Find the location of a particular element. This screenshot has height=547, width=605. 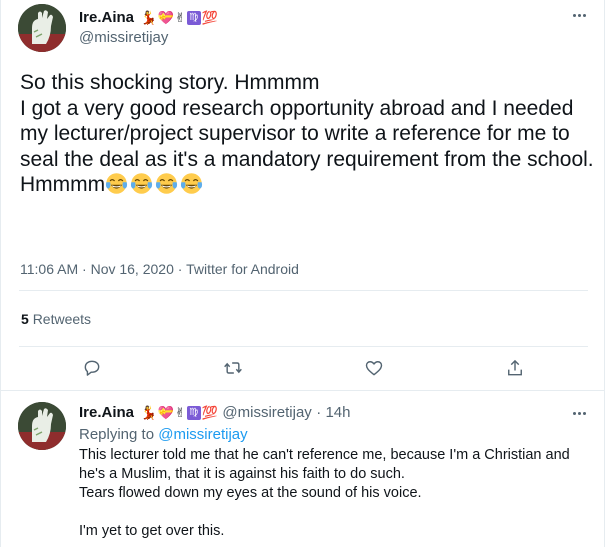

like-button is located at coordinates (374, 368).